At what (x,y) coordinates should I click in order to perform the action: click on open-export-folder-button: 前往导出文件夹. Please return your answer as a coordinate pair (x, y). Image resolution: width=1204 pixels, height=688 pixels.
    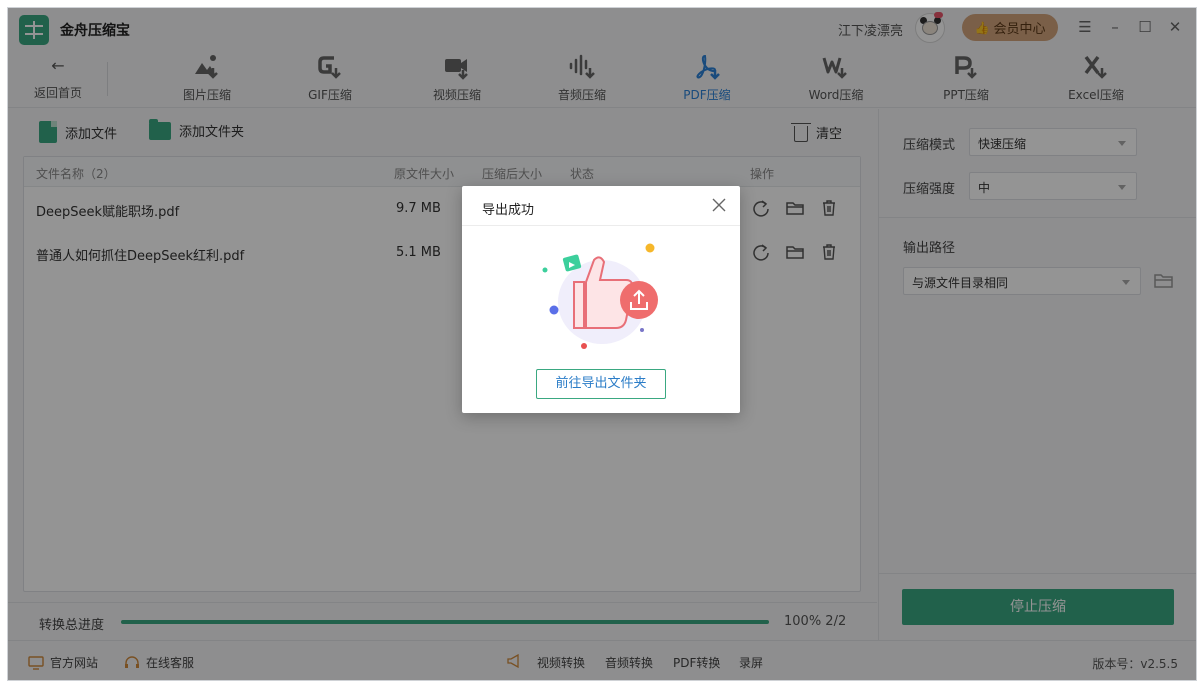
    Looking at the image, I should click on (601, 384).